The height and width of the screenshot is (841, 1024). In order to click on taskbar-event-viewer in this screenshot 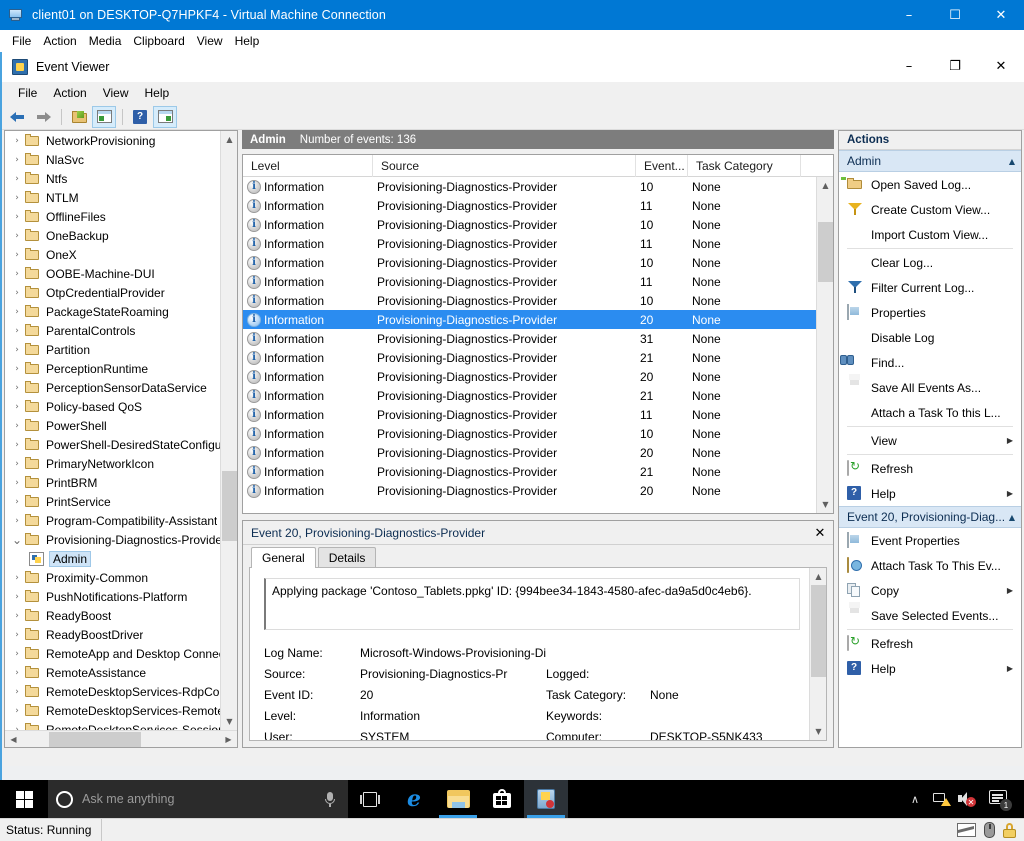, I will do `click(546, 799)`.